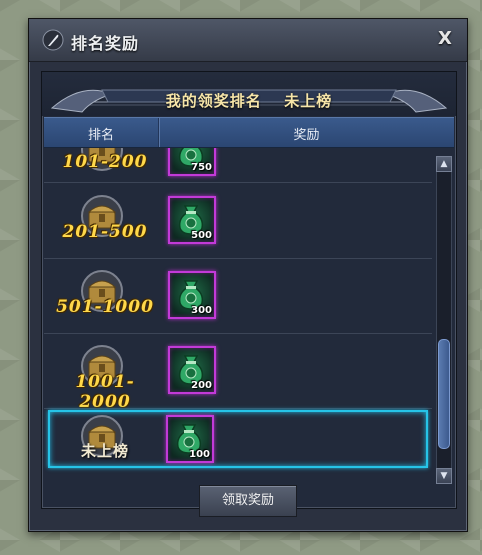 The height and width of the screenshot is (555, 482). I want to click on close-button: X, so click(445, 39).